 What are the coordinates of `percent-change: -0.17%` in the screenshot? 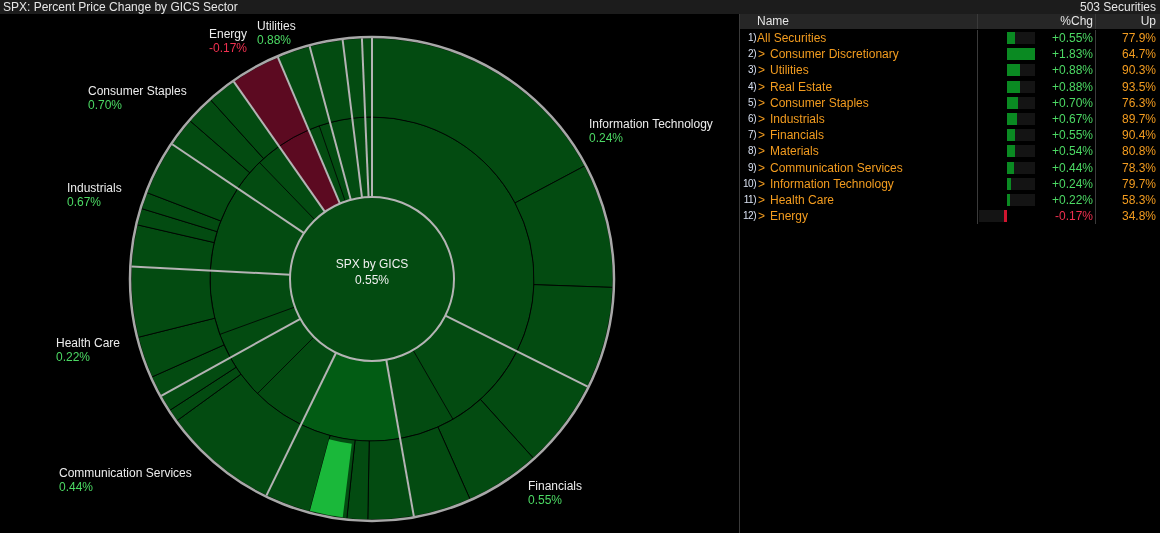 It's located at (1073, 216).